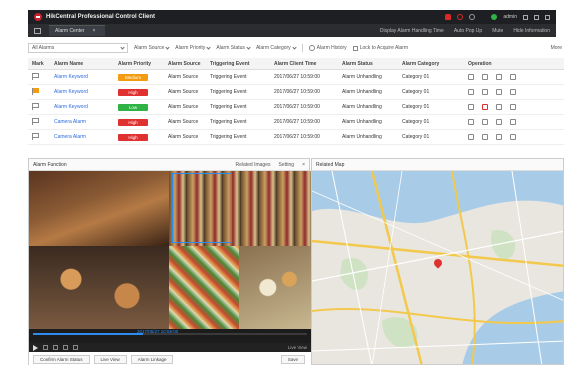 Image resolution: width=564 pixels, height=365 pixels. What do you see at coordinates (292, 359) in the screenshot?
I see `save-button: Save` at bounding box center [292, 359].